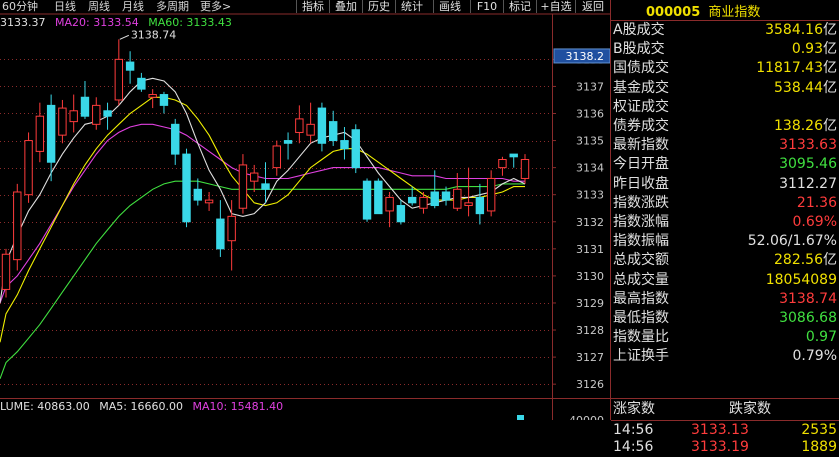 This screenshot has height=457, width=839. I want to click on volume-legend-ma10: MA10: 15481.40, so click(238, 406).